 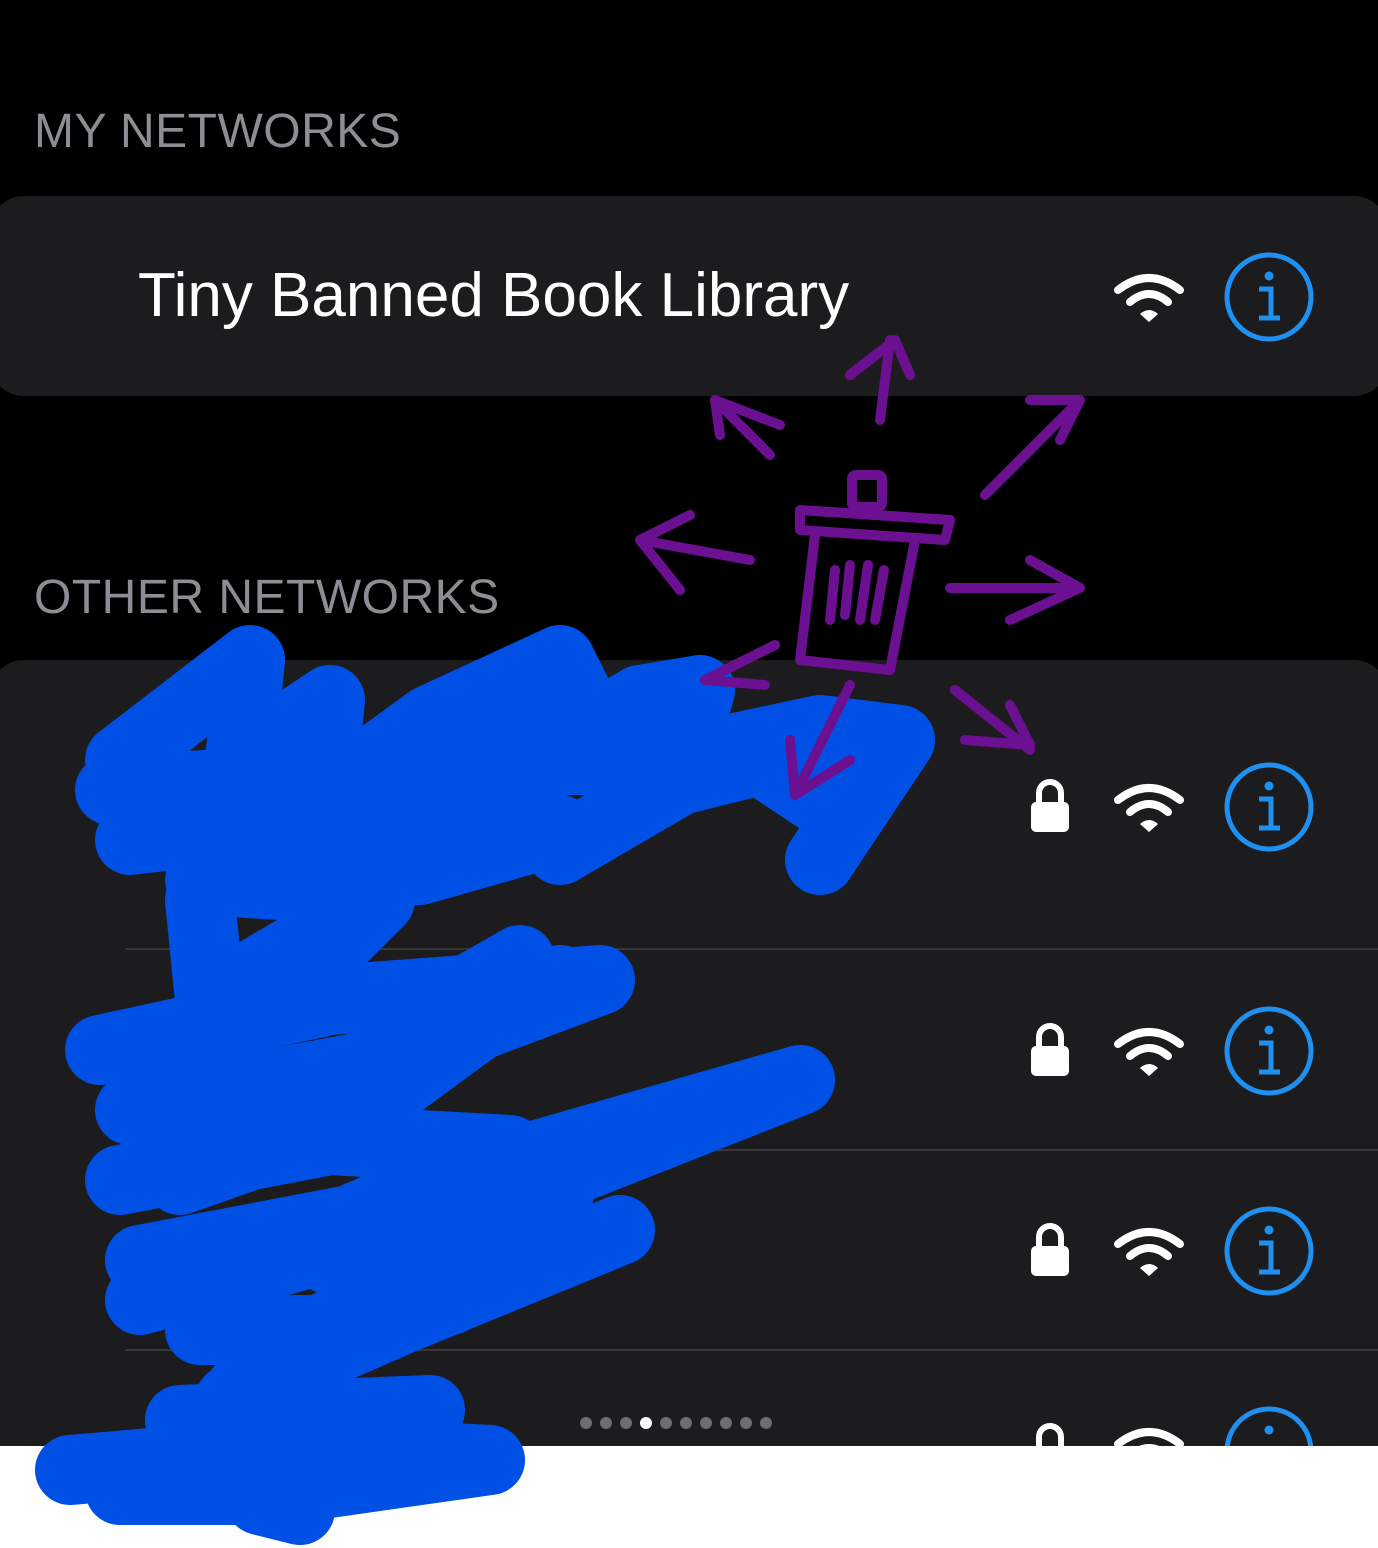 I want to click on other-networks-header: OTHER NETWORKS, so click(x=267, y=597).